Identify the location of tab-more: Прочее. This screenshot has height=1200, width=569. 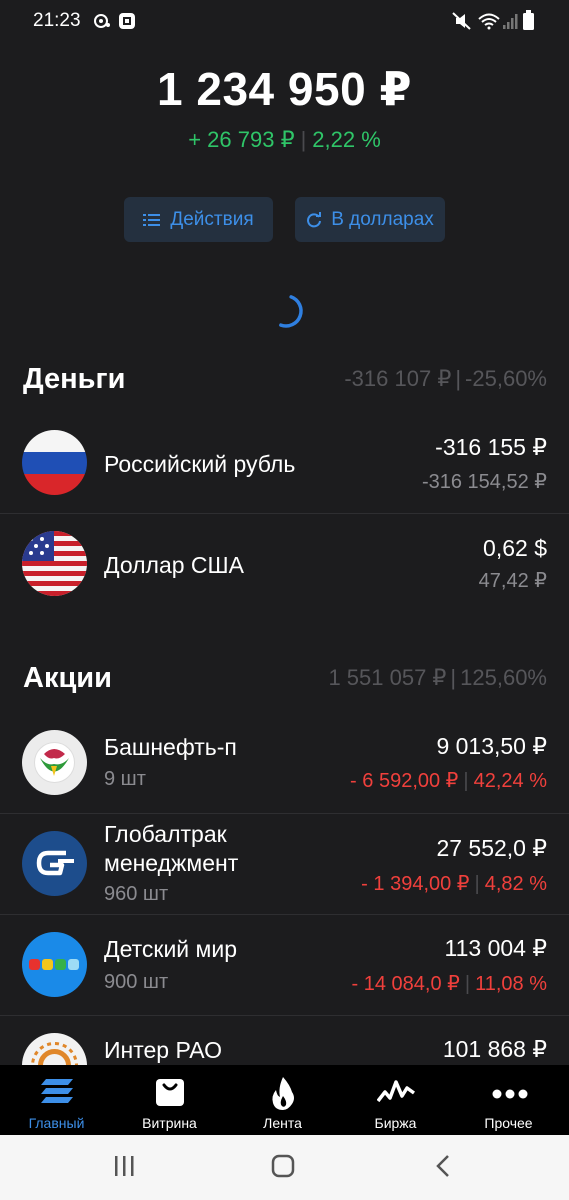
(508, 1100).